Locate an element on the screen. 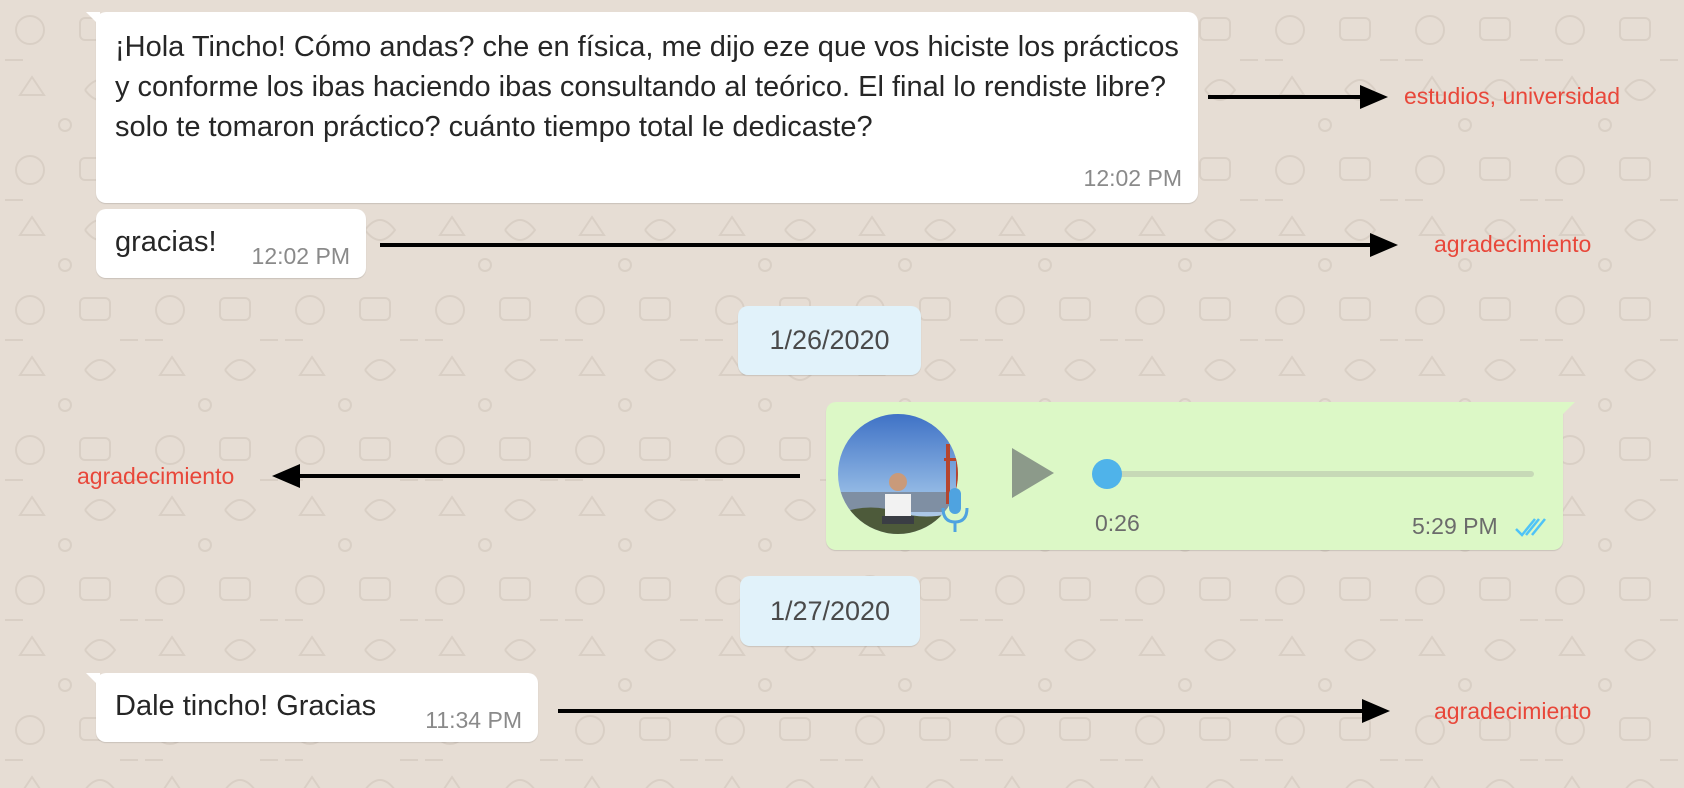 The width and height of the screenshot is (1684, 788). audio-progress-track is located at coordinates (1313, 474).